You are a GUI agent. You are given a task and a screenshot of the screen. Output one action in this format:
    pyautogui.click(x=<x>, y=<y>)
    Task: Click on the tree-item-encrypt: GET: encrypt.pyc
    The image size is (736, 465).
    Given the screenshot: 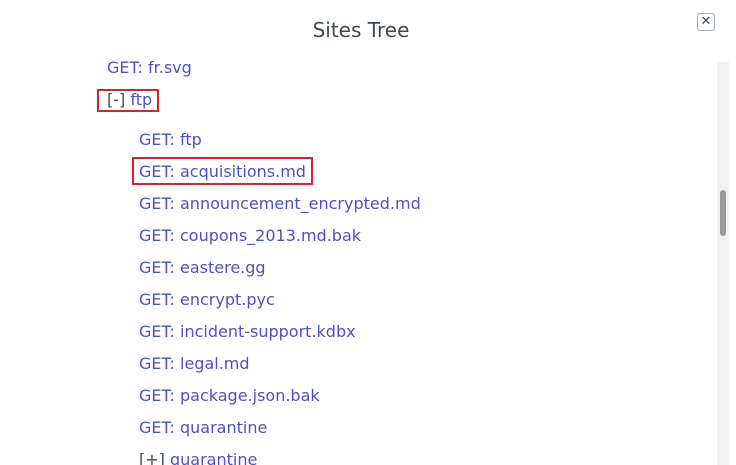 What is the action you would take?
    pyautogui.click(x=207, y=300)
    